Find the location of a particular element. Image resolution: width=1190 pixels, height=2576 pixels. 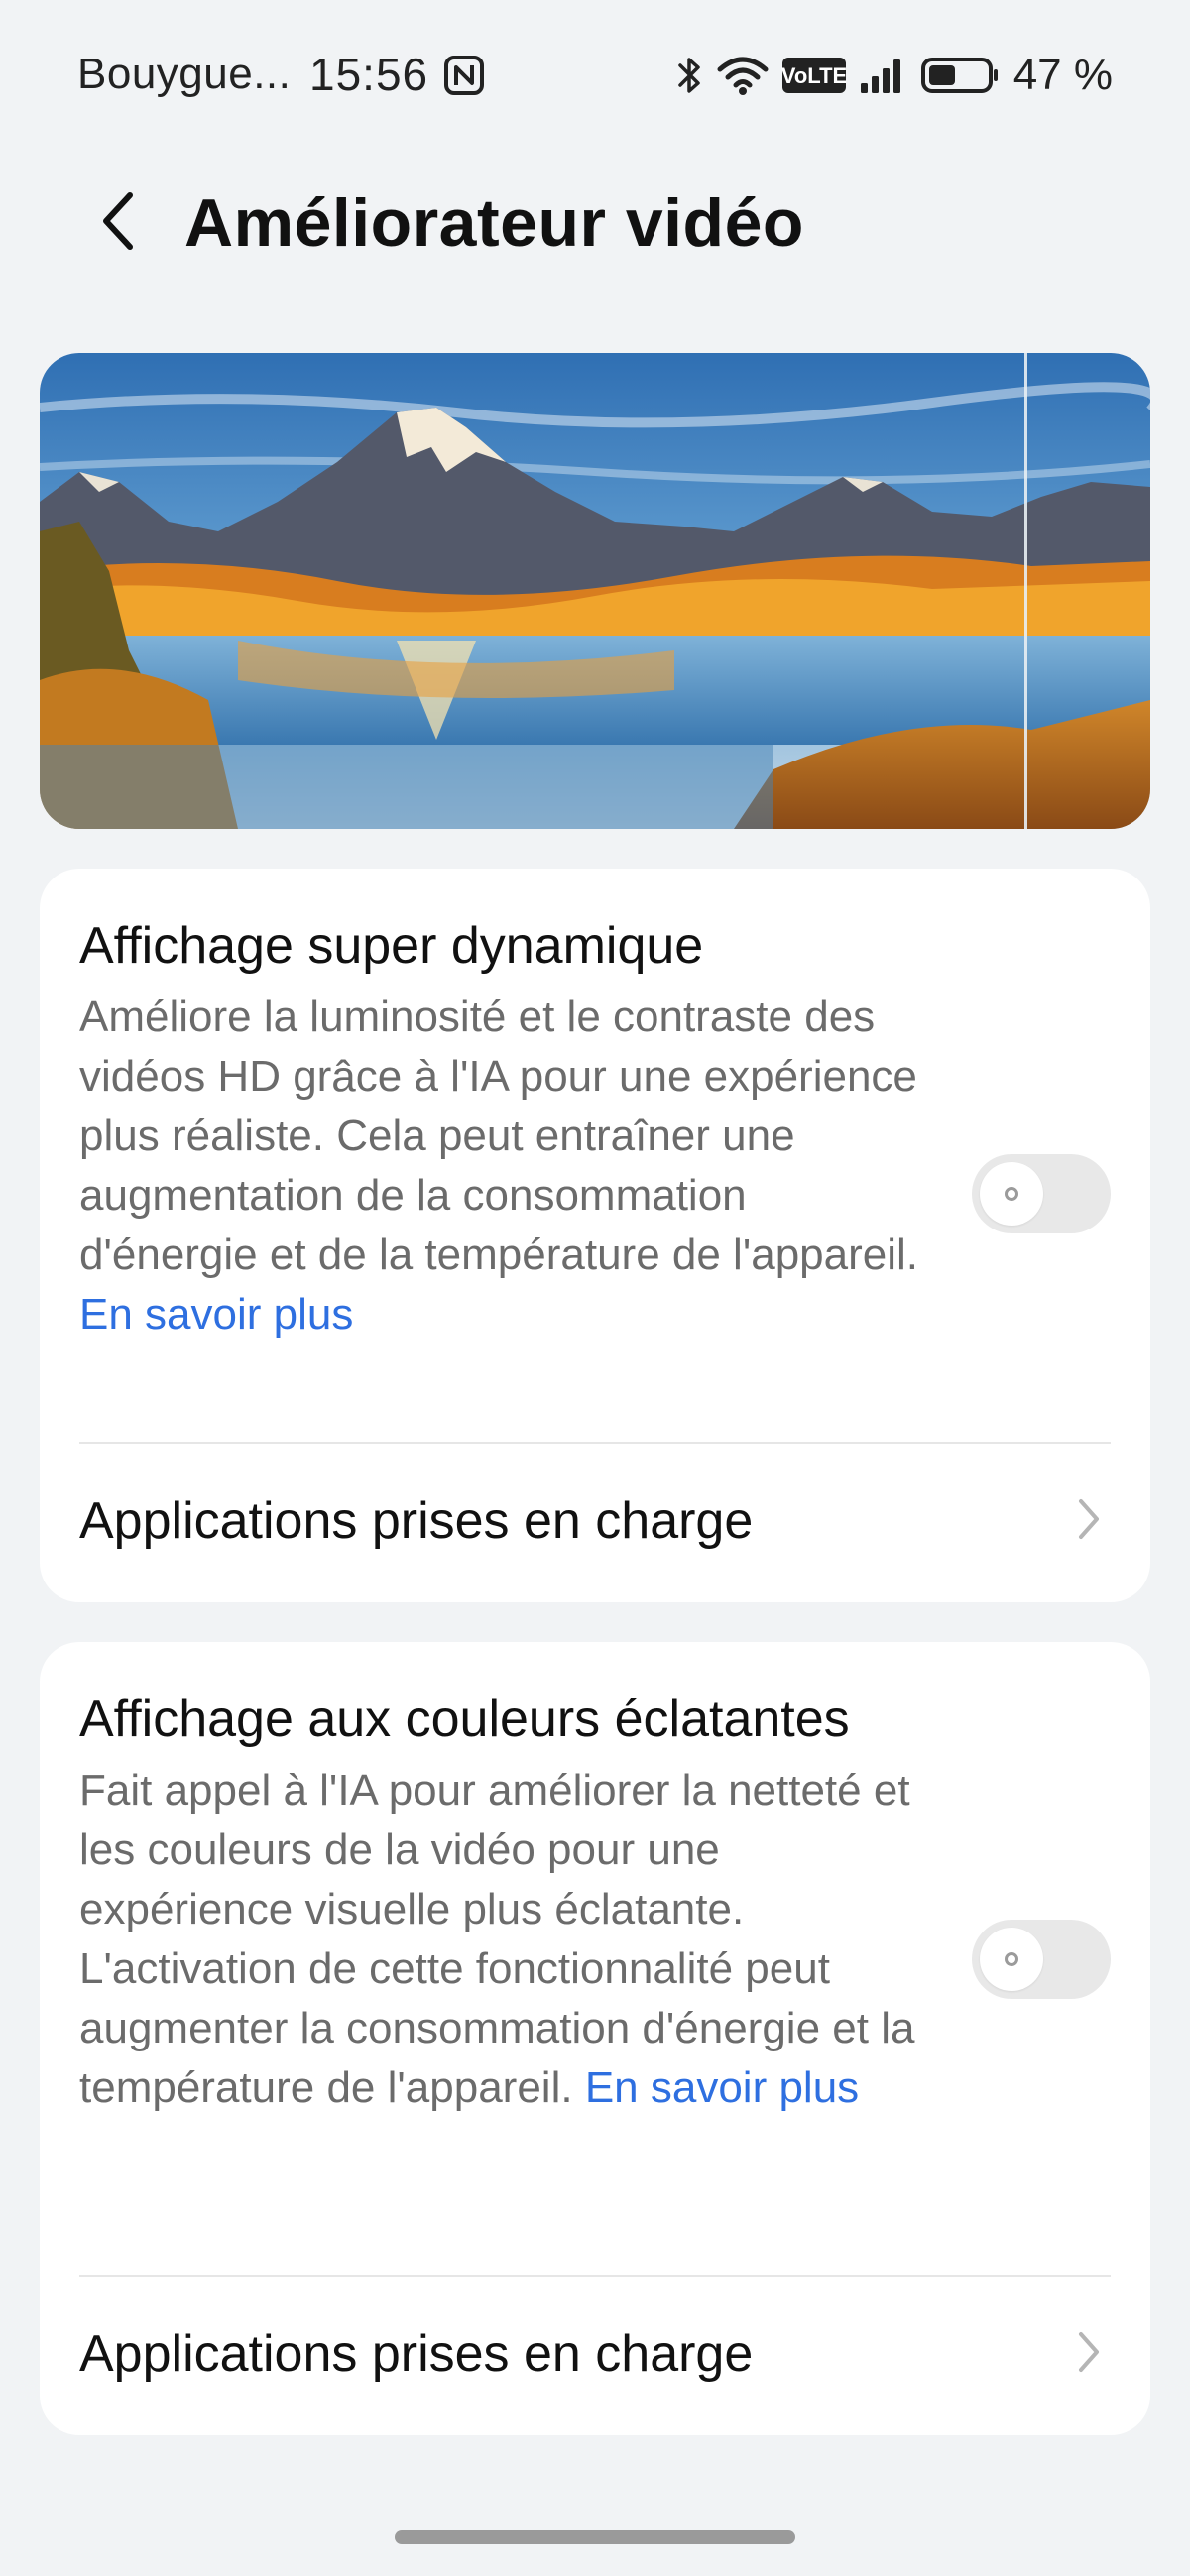

home-indicator is located at coordinates (595, 2537).